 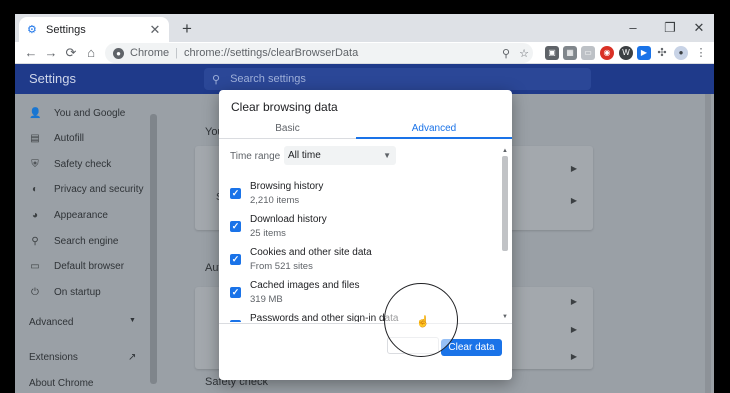 What do you see at coordinates (52, 78) in the screenshot?
I see `page-title: Settings` at bounding box center [52, 78].